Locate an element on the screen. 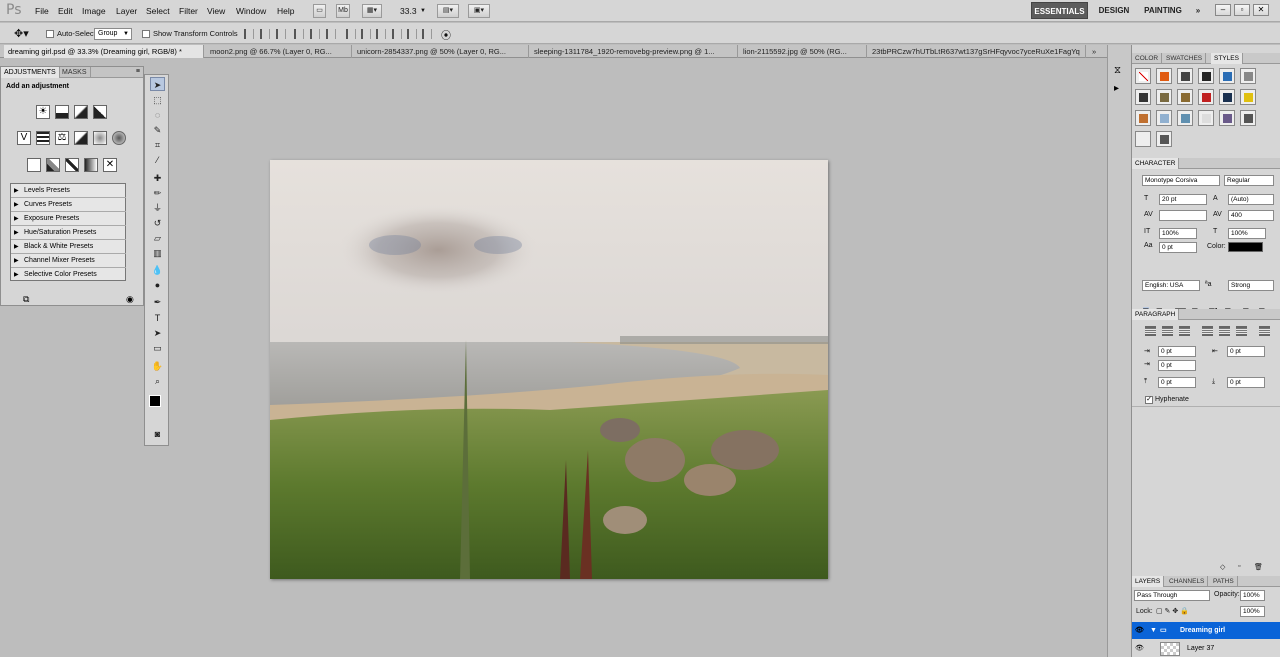 The image size is (1280, 657). eyedropper-icon: ⁄ is located at coordinates (157, 160).